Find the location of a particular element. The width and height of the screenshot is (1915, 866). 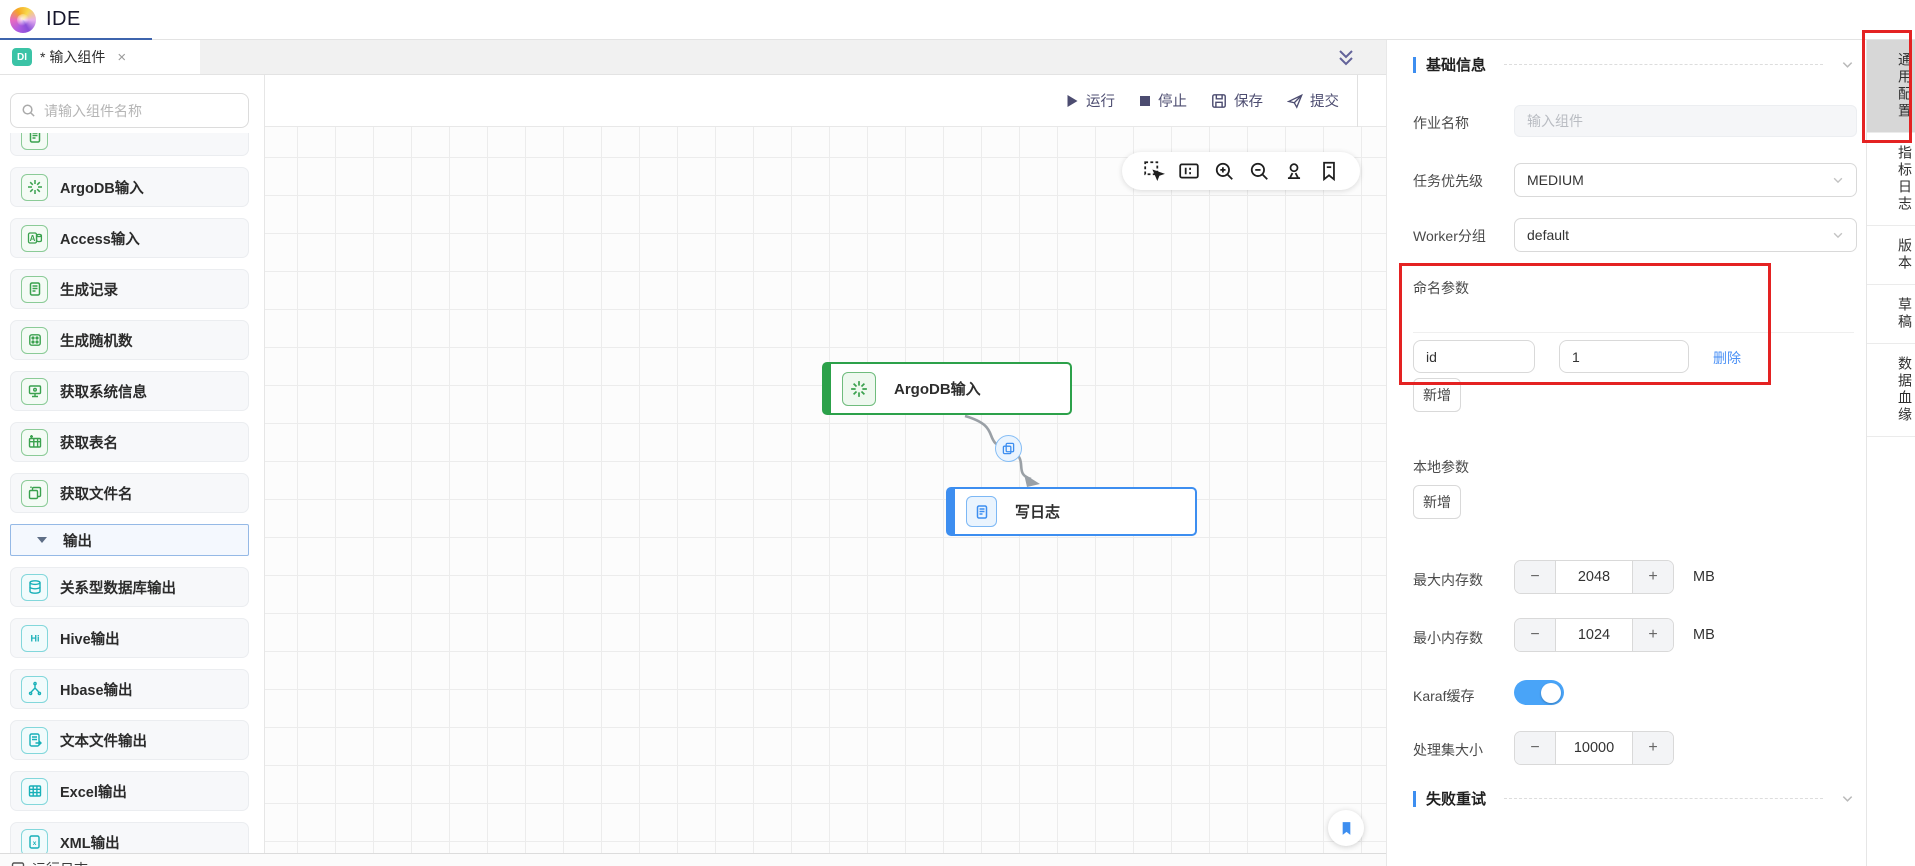

section-title: 失败重试 is located at coordinates (1456, 799).